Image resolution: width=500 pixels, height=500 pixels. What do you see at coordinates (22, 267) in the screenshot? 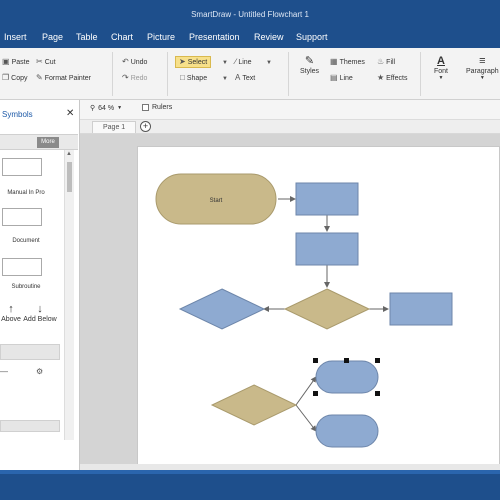
I see `subroutine-shape` at bounding box center [22, 267].